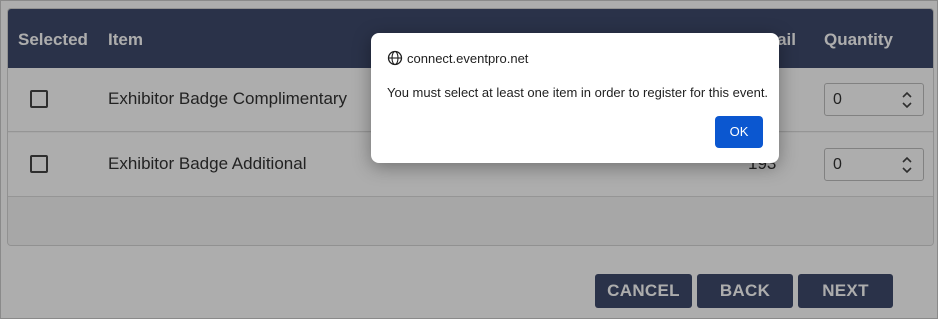  I want to click on dialog-origin: connect.eventpro.net, so click(468, 58).